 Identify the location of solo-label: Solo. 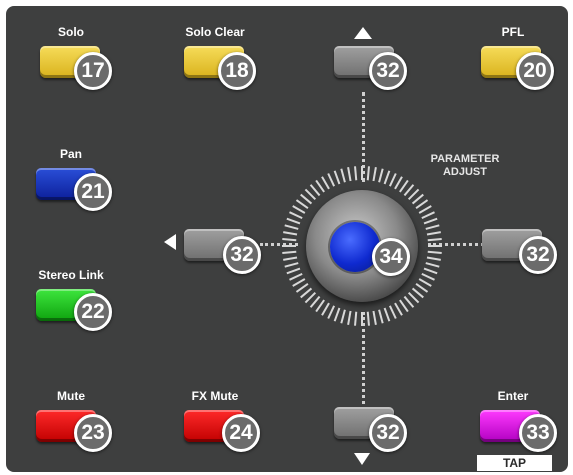
(71, 32).